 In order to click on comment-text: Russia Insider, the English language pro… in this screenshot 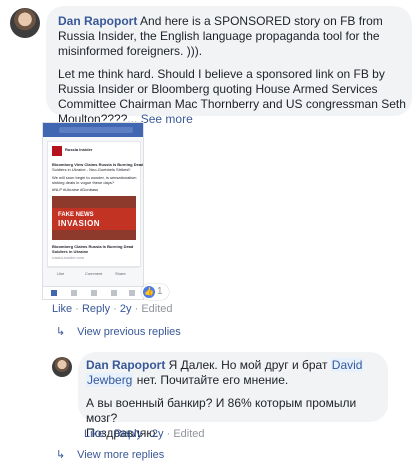, I will do `click(219, 36)`.